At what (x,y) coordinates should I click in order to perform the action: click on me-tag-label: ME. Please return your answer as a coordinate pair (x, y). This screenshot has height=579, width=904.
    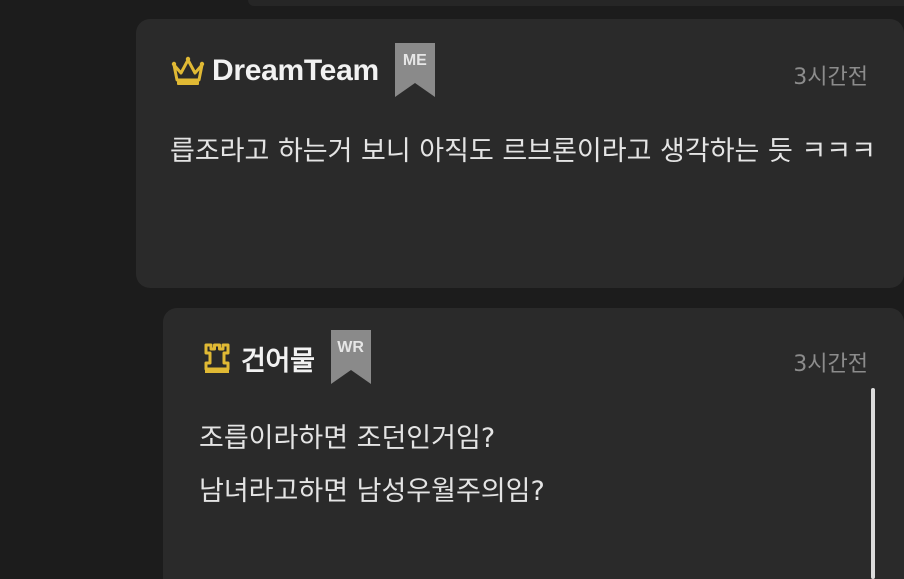
    Looking at the image, I should click on (414, 60).